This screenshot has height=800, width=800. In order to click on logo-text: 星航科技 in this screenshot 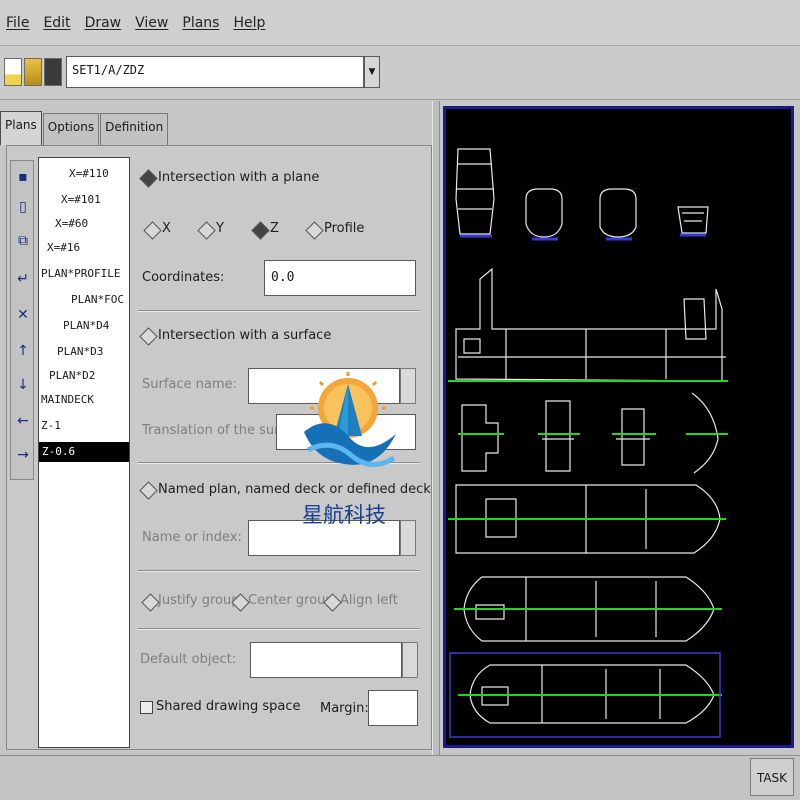, I will do `click(344, 515)`.